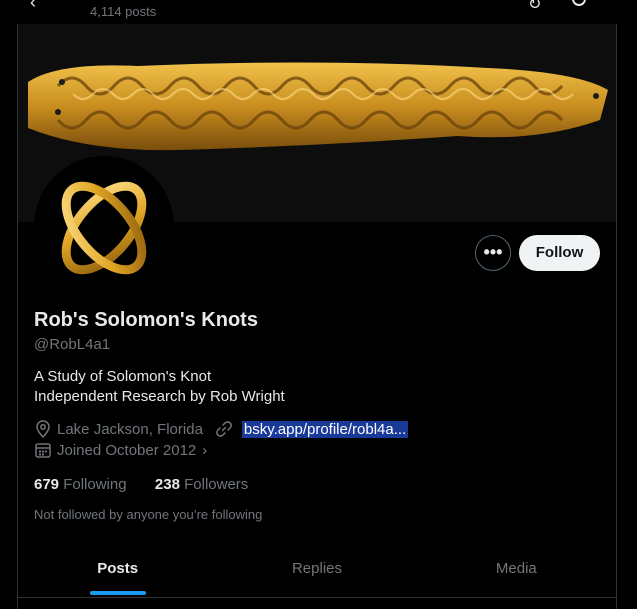  I want to click on chevron-right-icon: ›, so click(204, 450).